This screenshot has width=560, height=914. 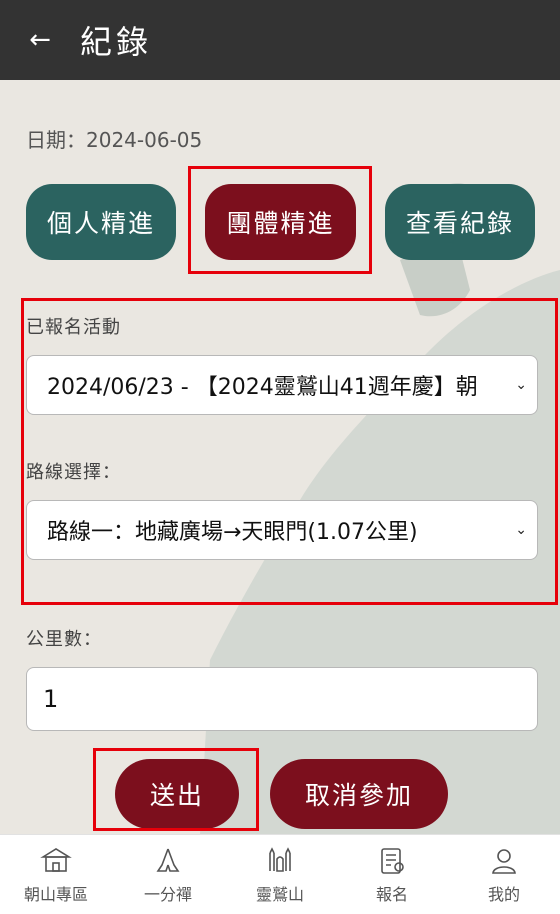 What do you see at coordinates (101, 222) in the screenshot?
I see `personal-progress-button: 個人精進` at bounding box center [101, 222].